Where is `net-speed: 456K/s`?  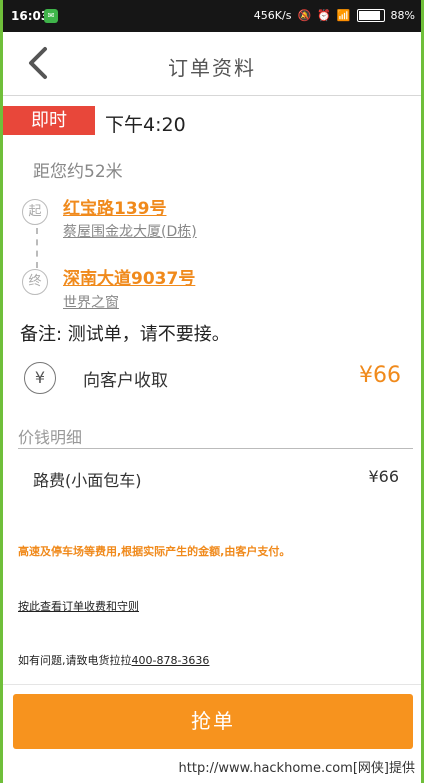 net-speed: 456K/s is located at coordinates (272, 15).